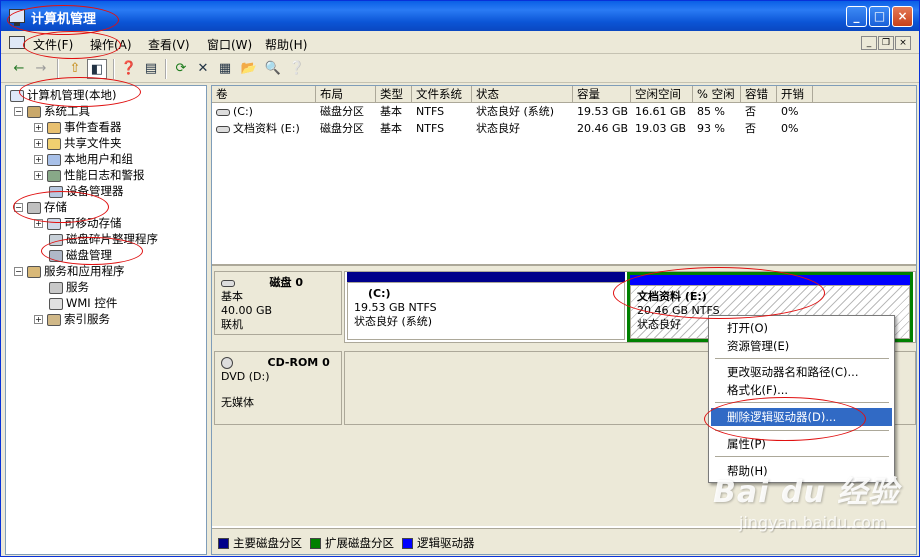  Describe the element at coordinates (438, 543) in the screenshot. I see `legend-logical: 逻辑驱动器` at that location.